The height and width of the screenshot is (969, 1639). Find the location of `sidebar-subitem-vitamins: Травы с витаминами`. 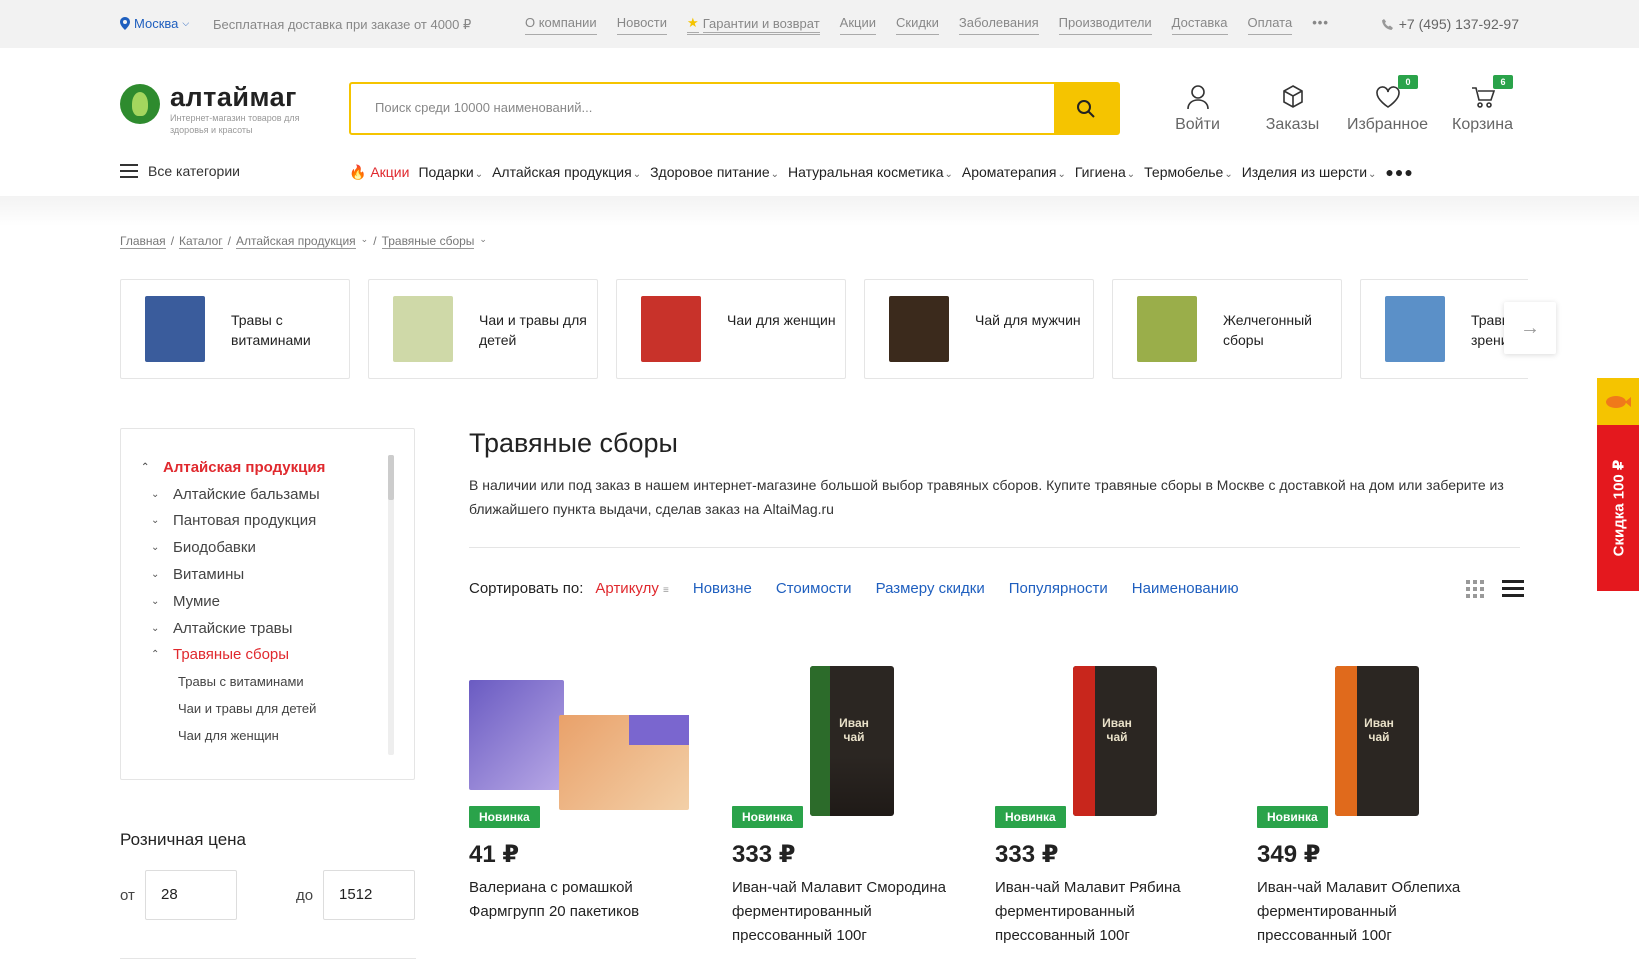

sidebar-subitem-vitamins: Травы с витаминами is located at coordinates (233, 681).